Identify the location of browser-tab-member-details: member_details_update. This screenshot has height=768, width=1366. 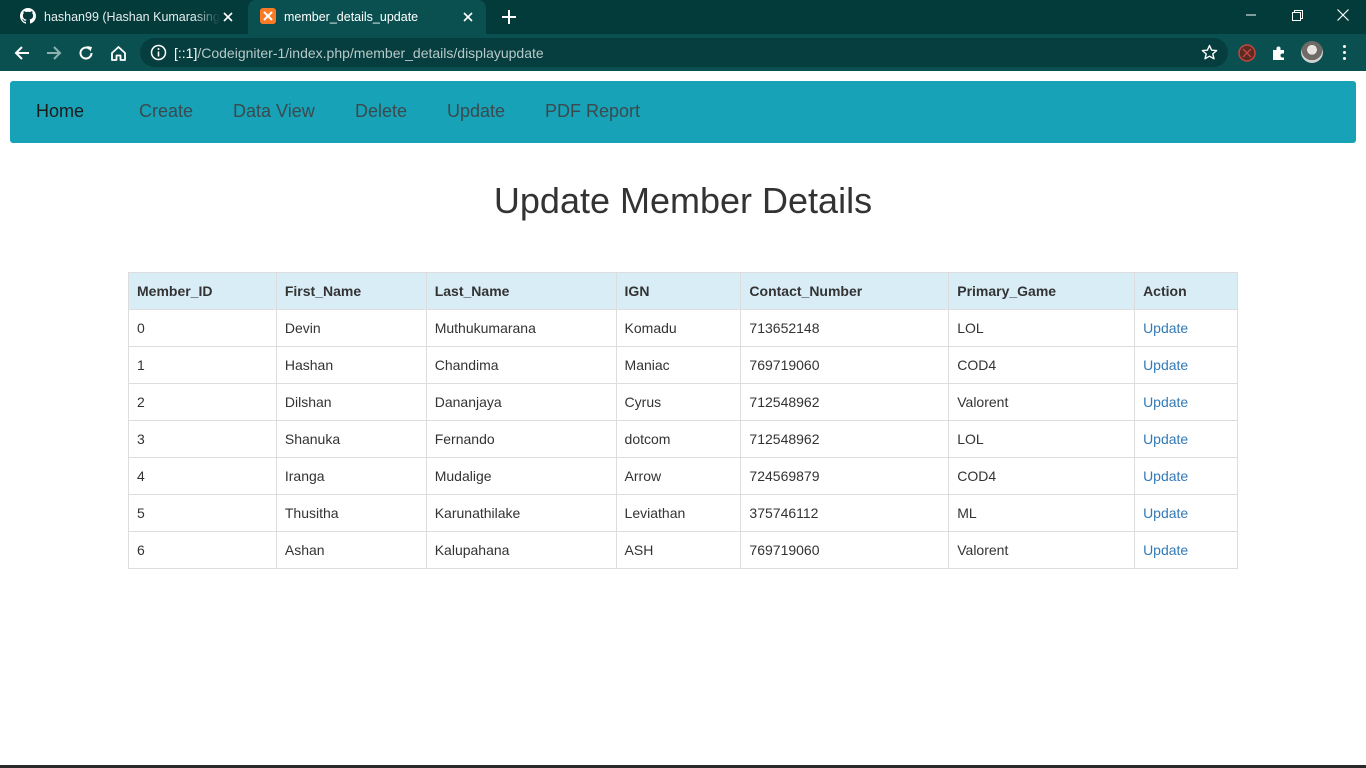
(367, 17).